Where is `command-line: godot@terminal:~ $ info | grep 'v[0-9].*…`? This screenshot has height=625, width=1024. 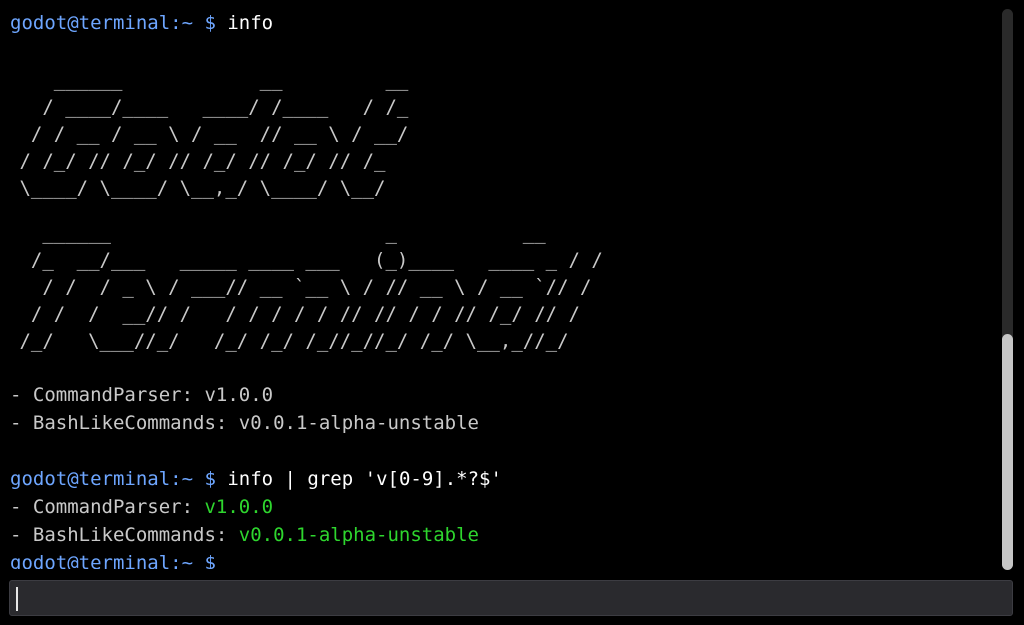 command-line: godot@terminal:~ $ info | grep 'v[0-9].*… is located at coordinates (502, 479).